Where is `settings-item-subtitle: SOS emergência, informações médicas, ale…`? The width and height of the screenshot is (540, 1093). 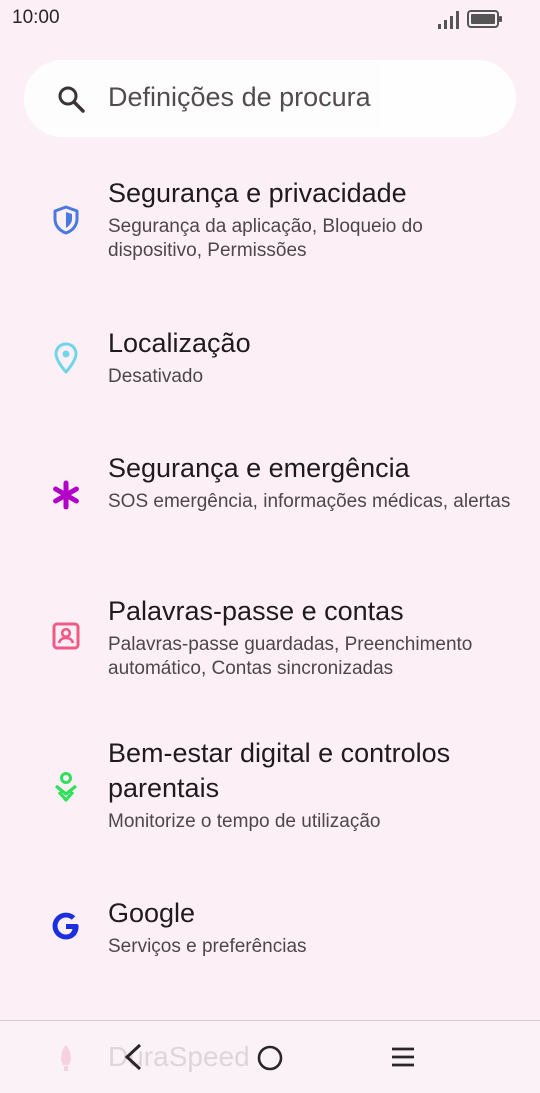 settings-item-subtitle: SOS emergência, informações médicas, ale… is located at coordinates (309, 501).